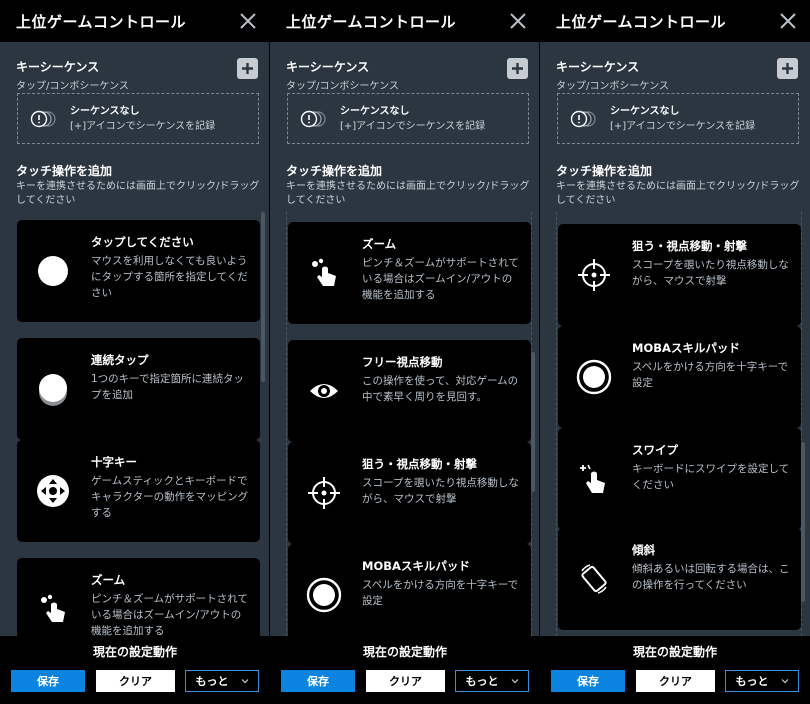 This screenshot has height=704, width=810. I want to click on control-card-free-look: フリー視点移動 この操作を使って、対応ゲームの中で素早く周りを見回す。, so click(409, 391).